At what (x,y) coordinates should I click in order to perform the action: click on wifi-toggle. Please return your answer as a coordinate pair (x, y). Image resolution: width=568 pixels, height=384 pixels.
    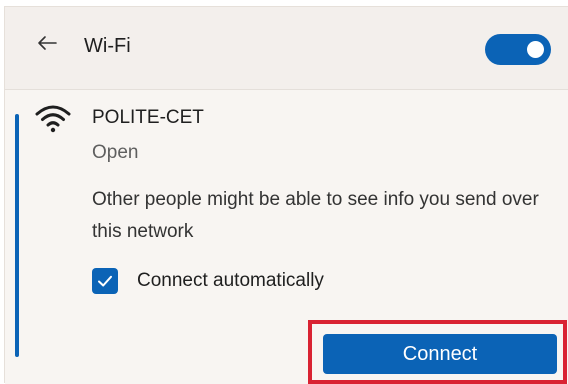
    Looking at the image, I should click on (518, 49).